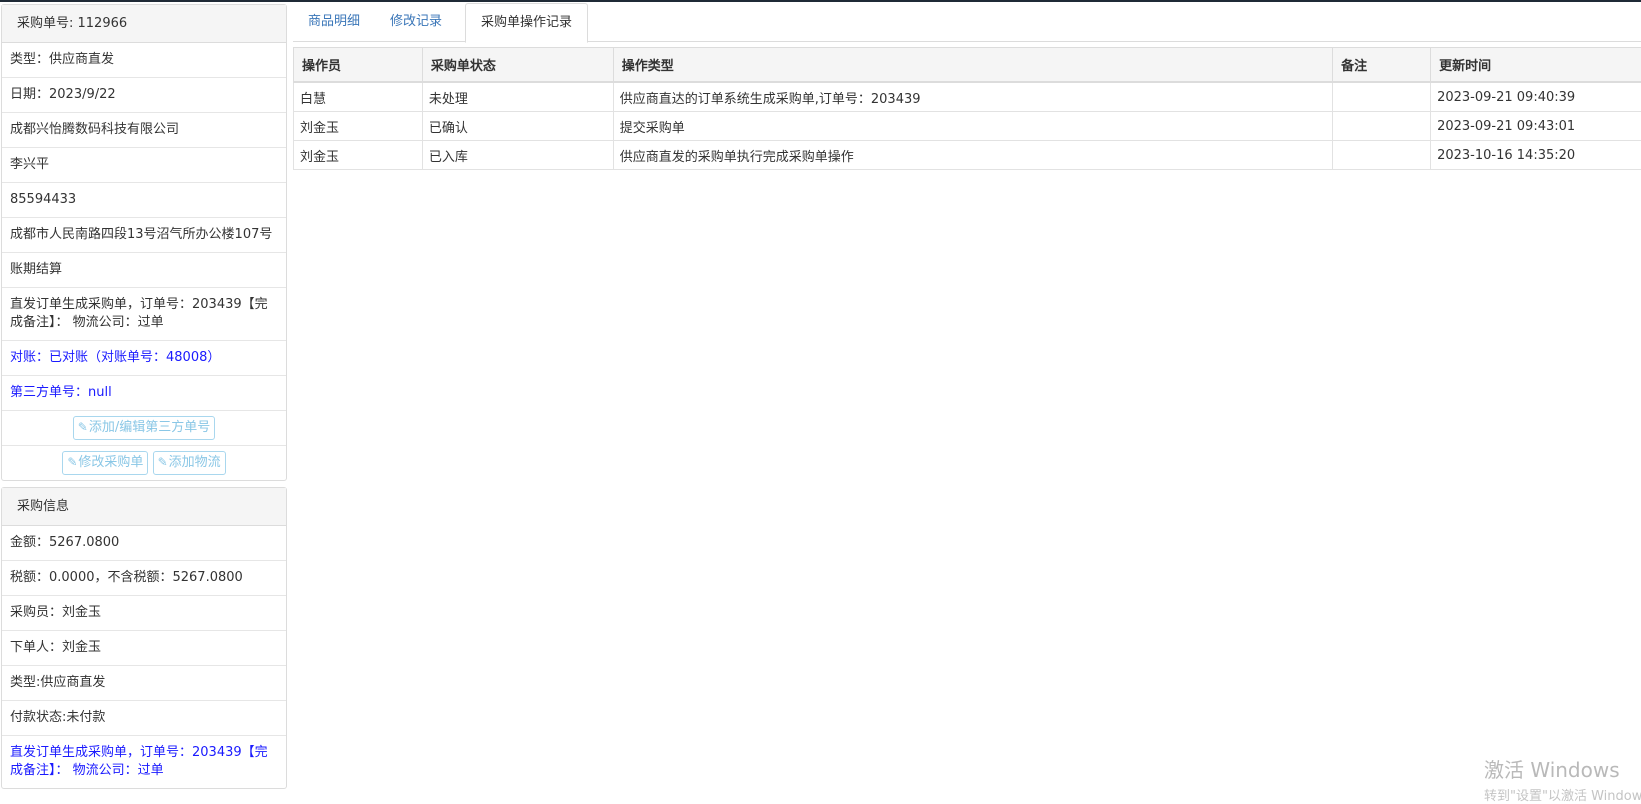 The width and height of the screenshot is (1641, 804). I want to click on edit-third-party-button: ✎添加/编辑第三方单号, so click(144, 428).